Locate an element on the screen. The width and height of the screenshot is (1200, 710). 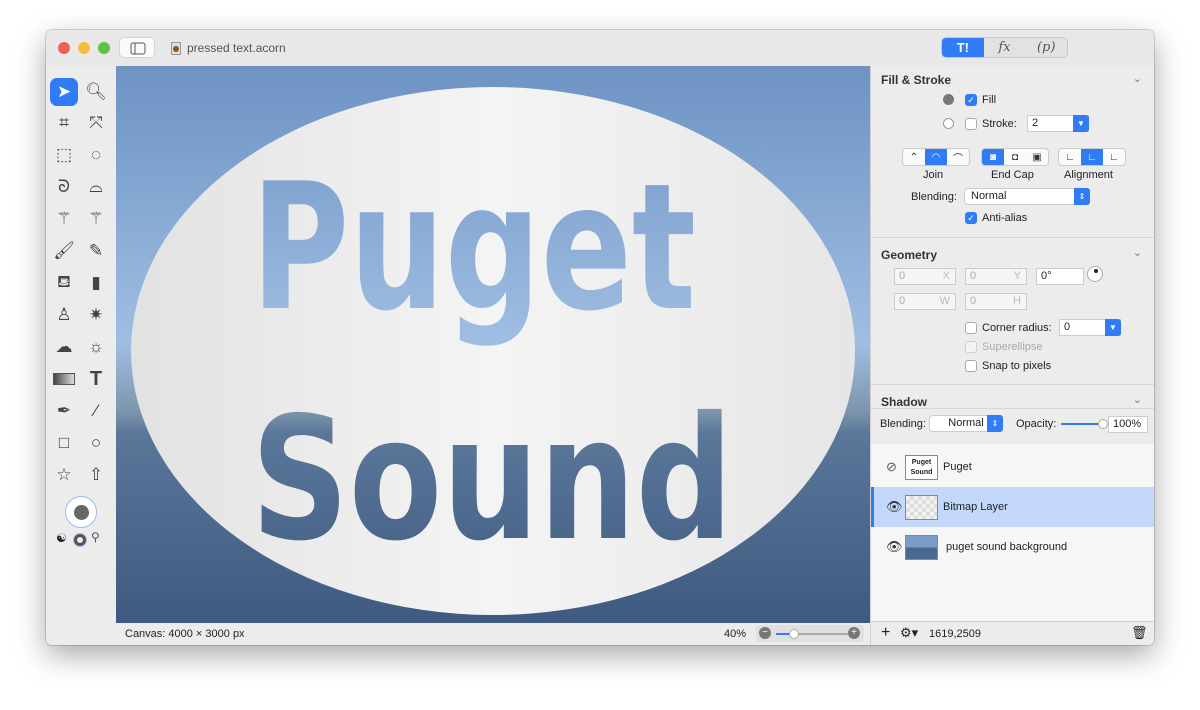
smudge-tool: ✷ is located at coordinates (96, 315).